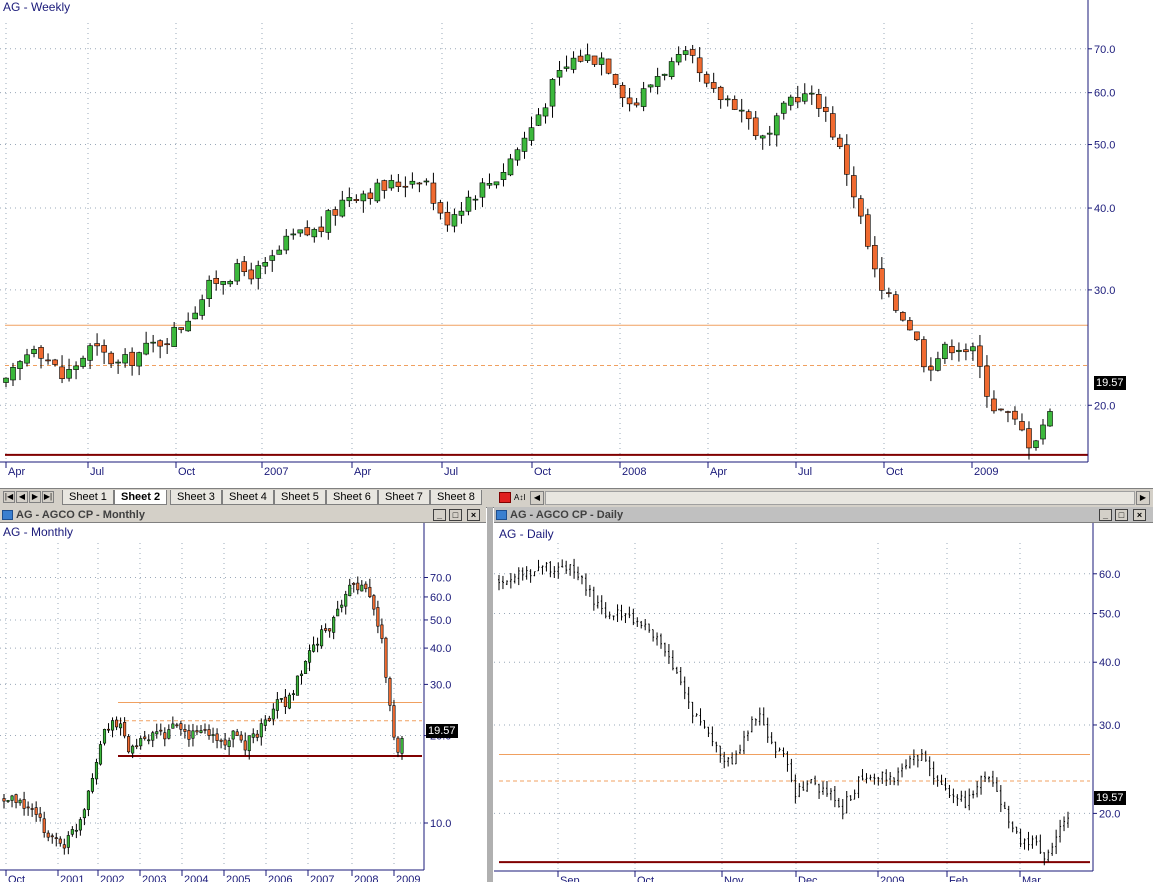  What do you see at coordinates (1109, 615) in the screenshot?
I see `y-tick-label: 50.0` at bounding box center [1109, 615].